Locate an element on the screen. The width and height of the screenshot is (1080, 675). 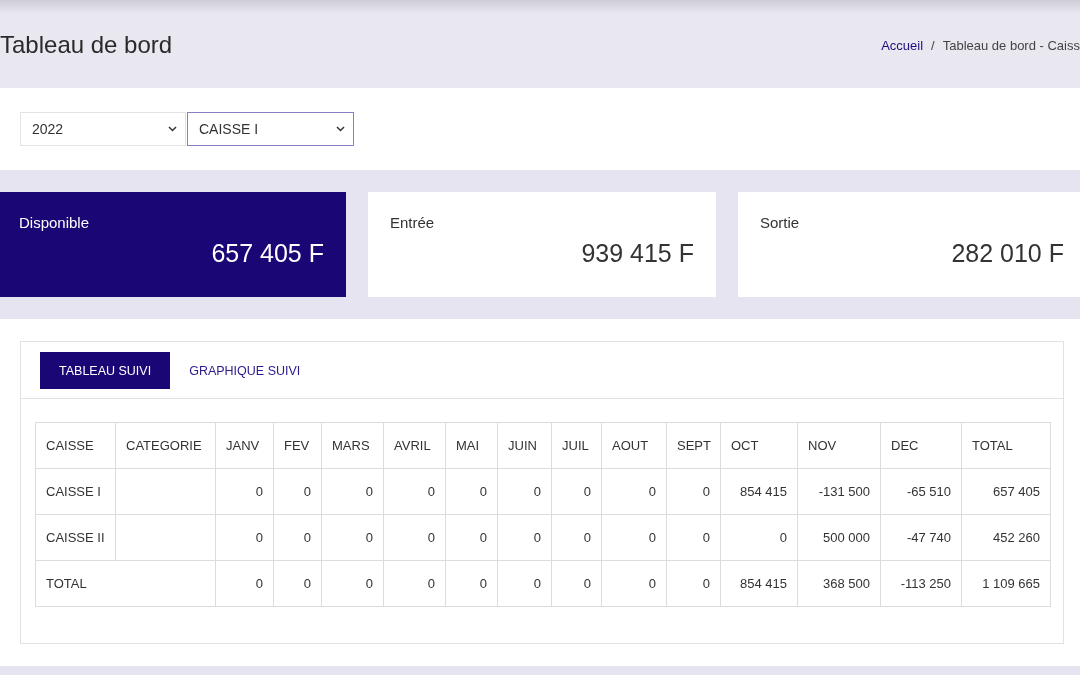
table-cell: CAISSE I is located at coordinates (75, 491).